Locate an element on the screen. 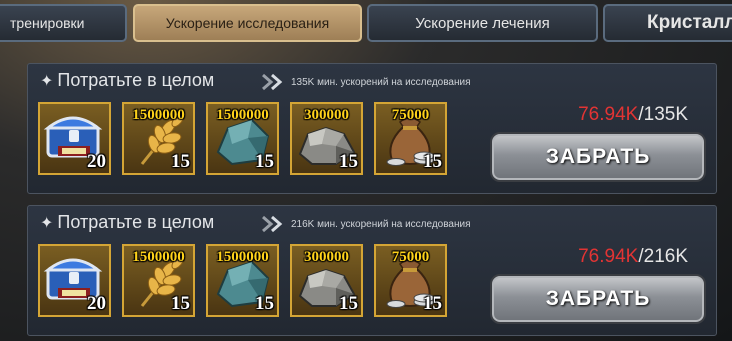 The height and width of the screenshot is (341, 732). panel-description: 135K мин. ускорений на исследования is located at coordinates (381, 82).